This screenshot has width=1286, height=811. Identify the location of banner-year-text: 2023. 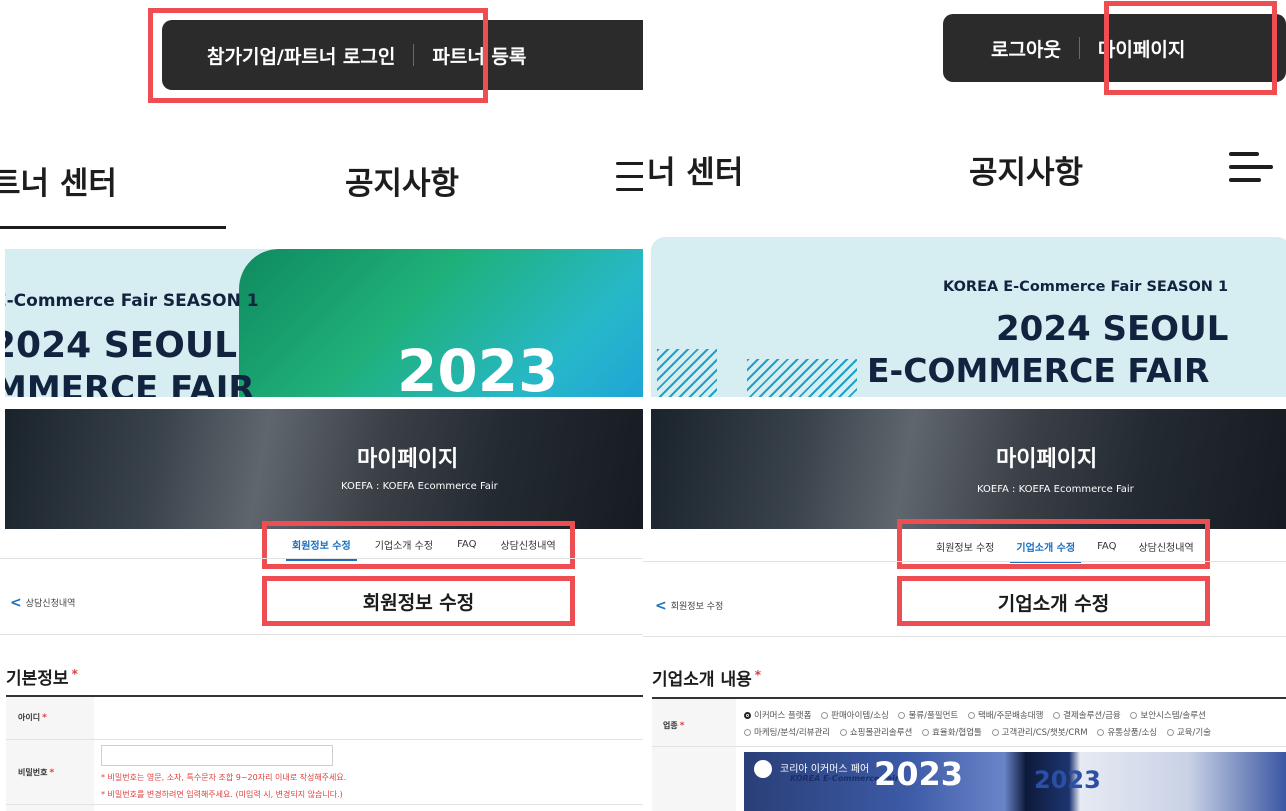
(478, 367).